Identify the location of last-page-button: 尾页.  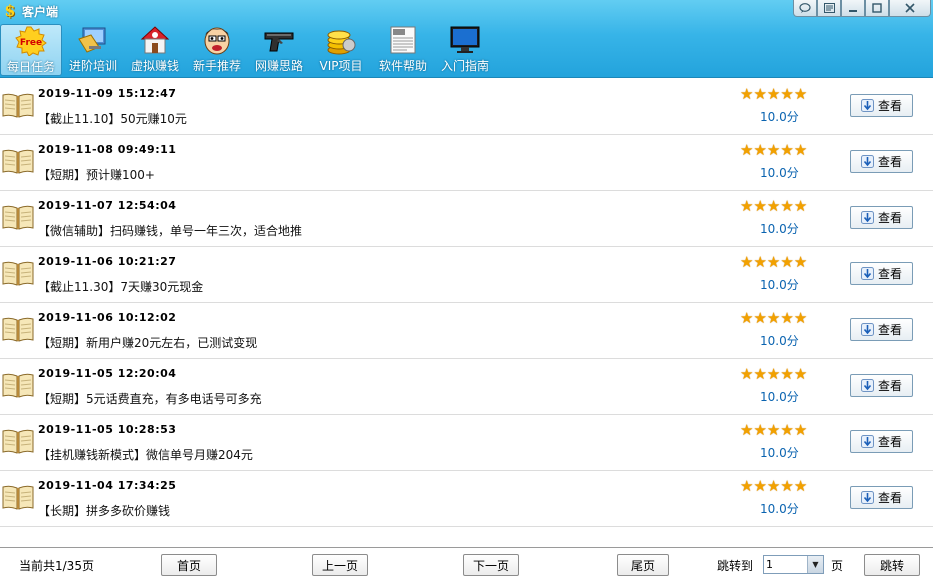
(643, 565).